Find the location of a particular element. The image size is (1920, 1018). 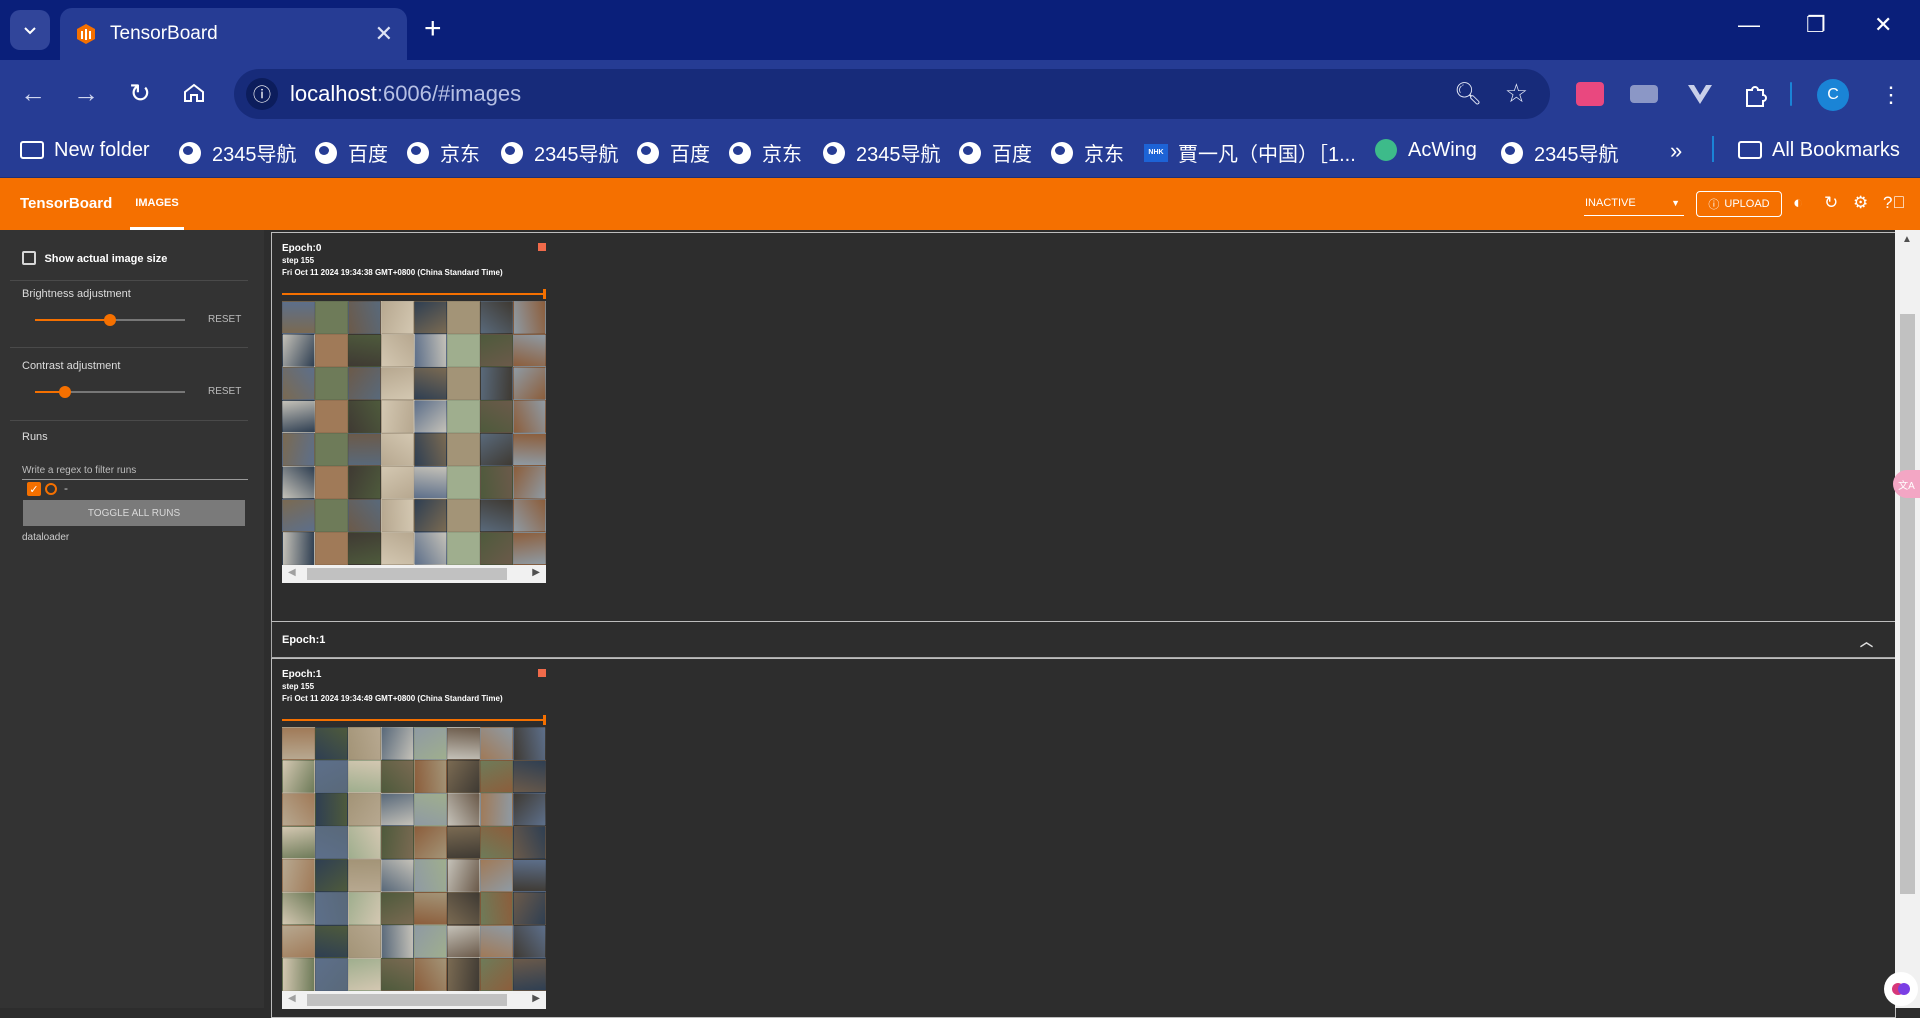

back-button: ← is located at coordinates (33, 93).